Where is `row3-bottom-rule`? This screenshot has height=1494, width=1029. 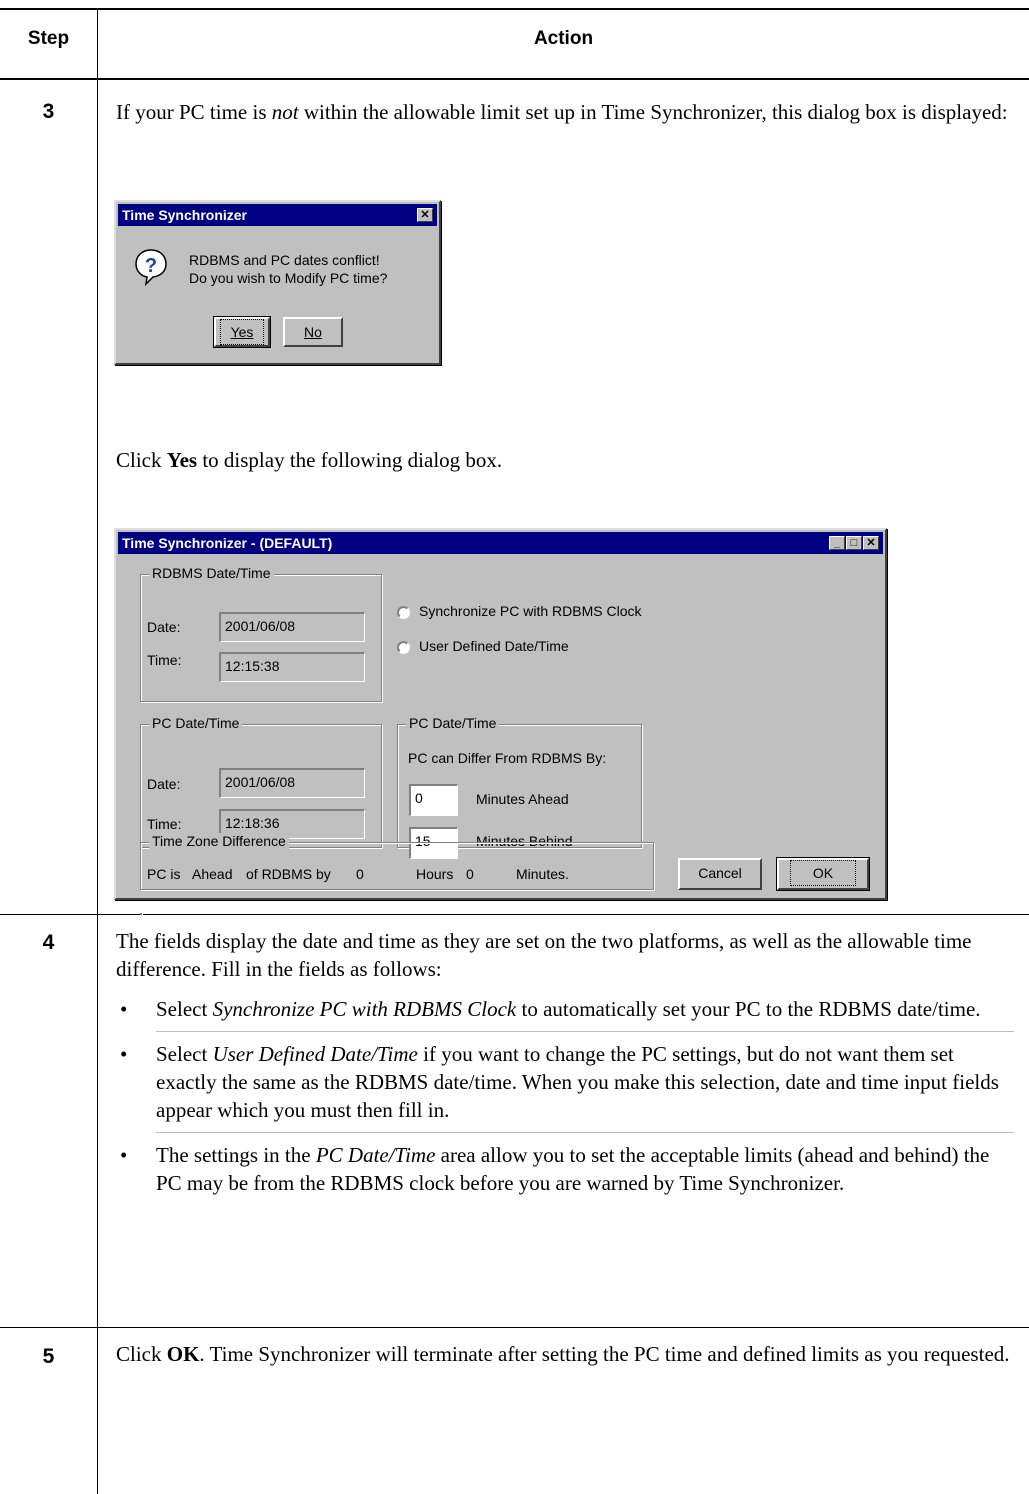 row3-bottom-rule is located at coordinates (514, 914).